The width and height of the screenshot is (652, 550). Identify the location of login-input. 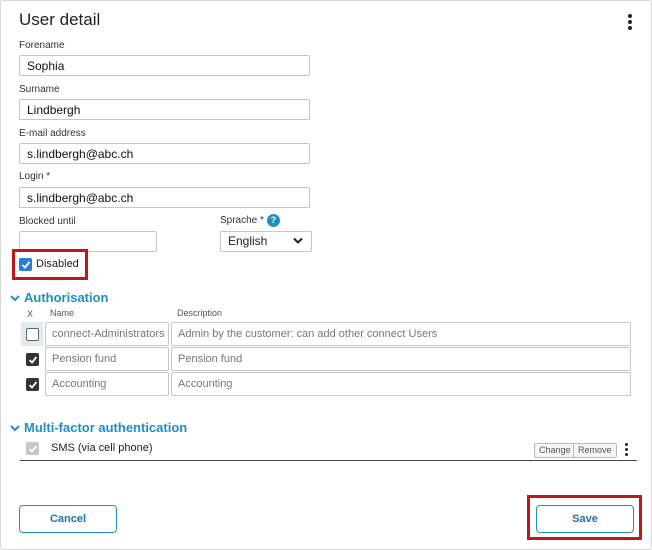
(164, 197).